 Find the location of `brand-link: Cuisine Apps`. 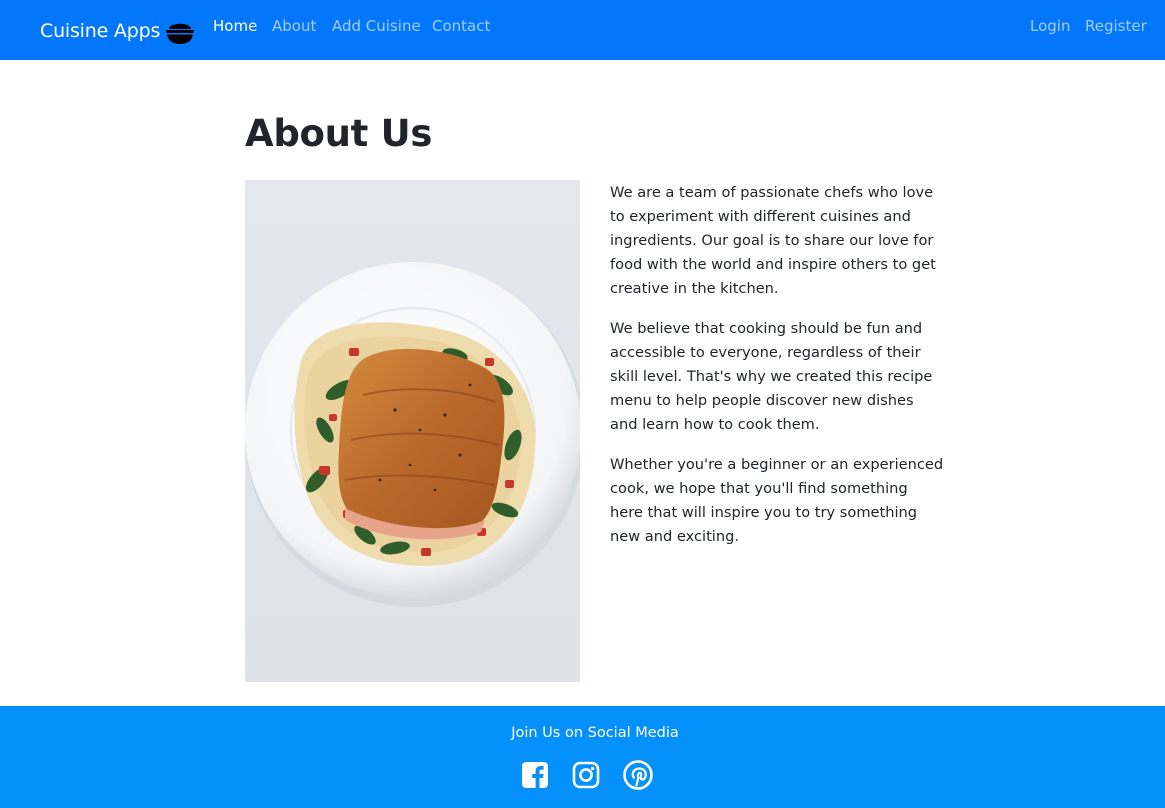

brand-link: Cuisine Apps is located at coordinates (118, 31).